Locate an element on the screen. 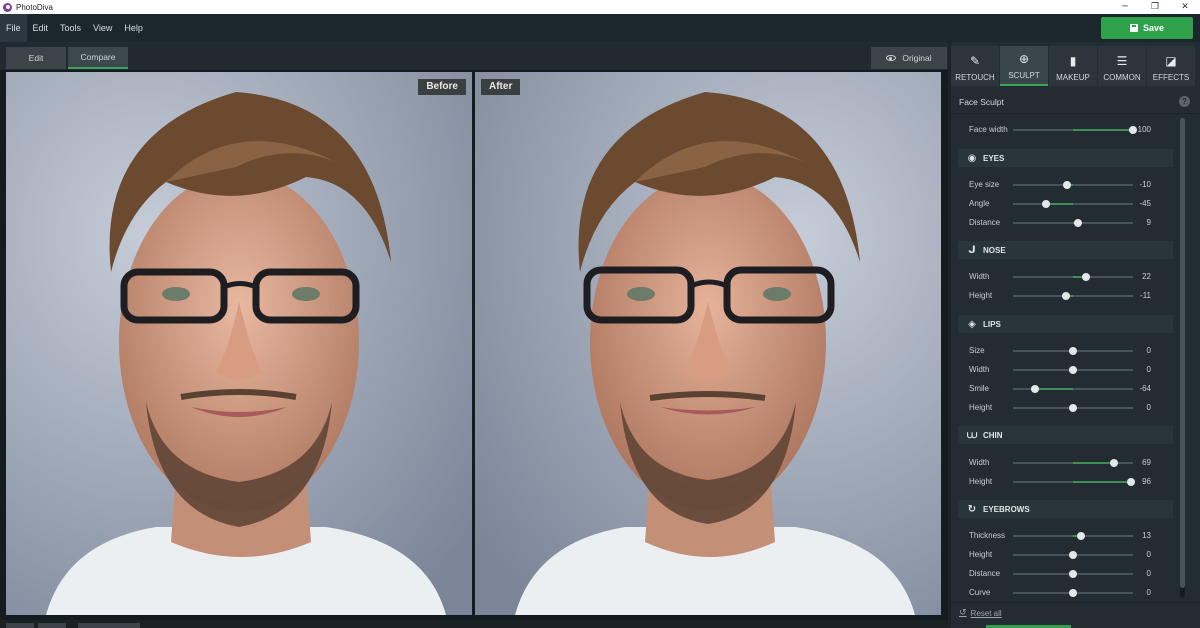 The image size is (1200, 628). zoom-in-button is located at coordinates (52, 625).